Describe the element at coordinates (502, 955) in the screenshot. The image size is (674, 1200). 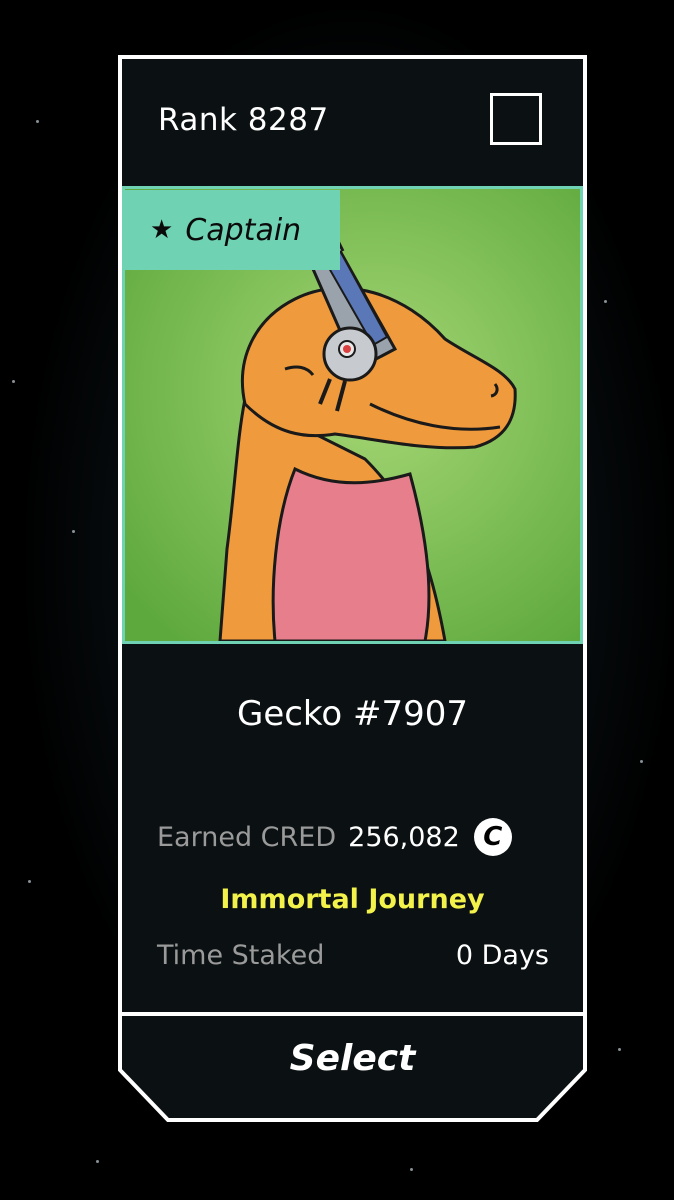
I see `time-staked-value: 0 Days` at that location.